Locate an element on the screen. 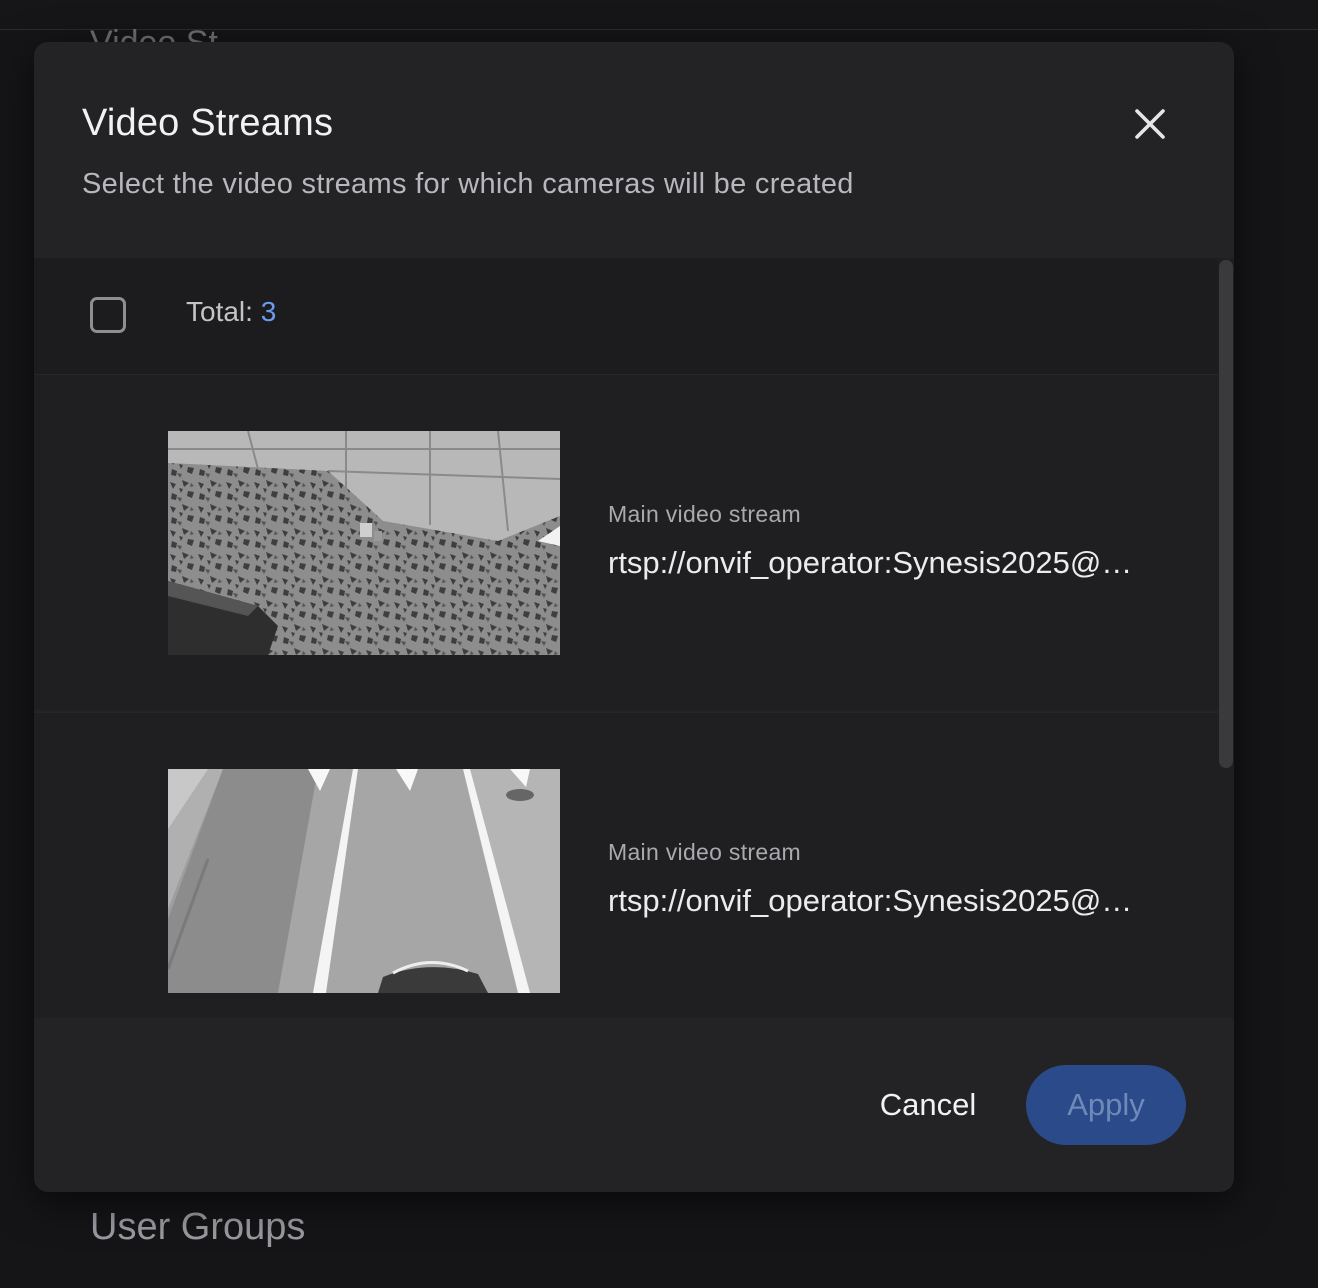 The image size is (1318, 1288). close-icon is located at coordinates (1150, 124).